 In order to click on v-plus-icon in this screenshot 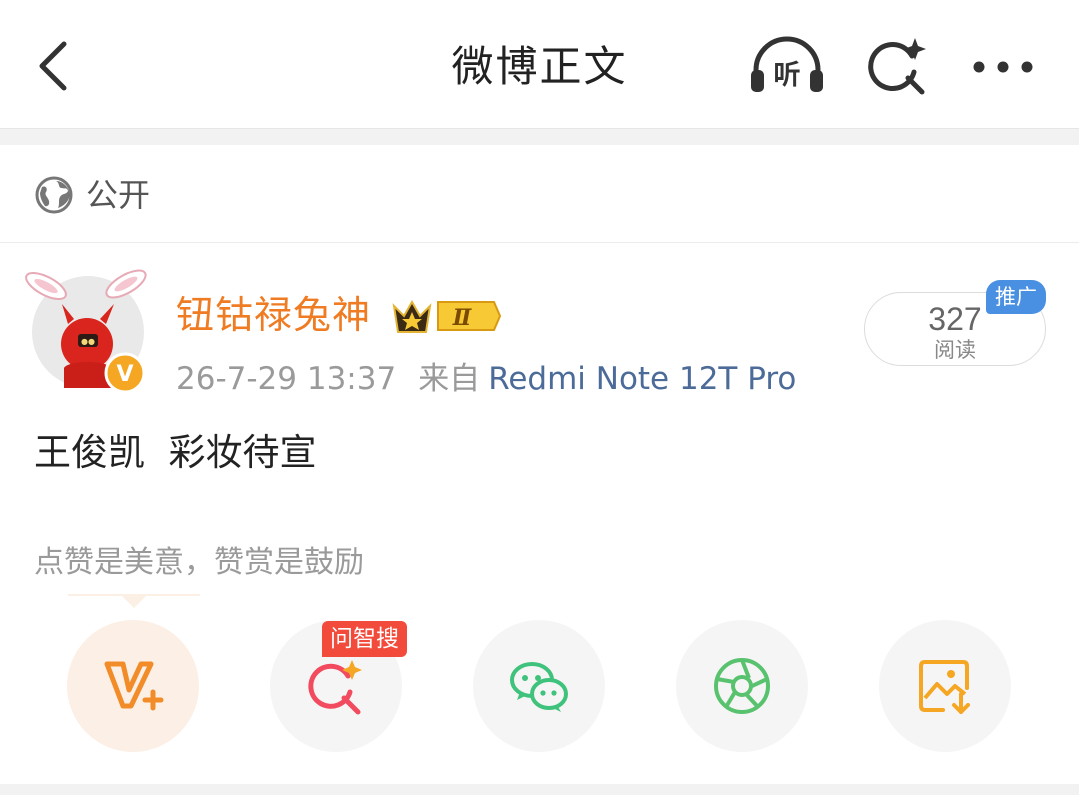, I will do `click(134, 686)`.